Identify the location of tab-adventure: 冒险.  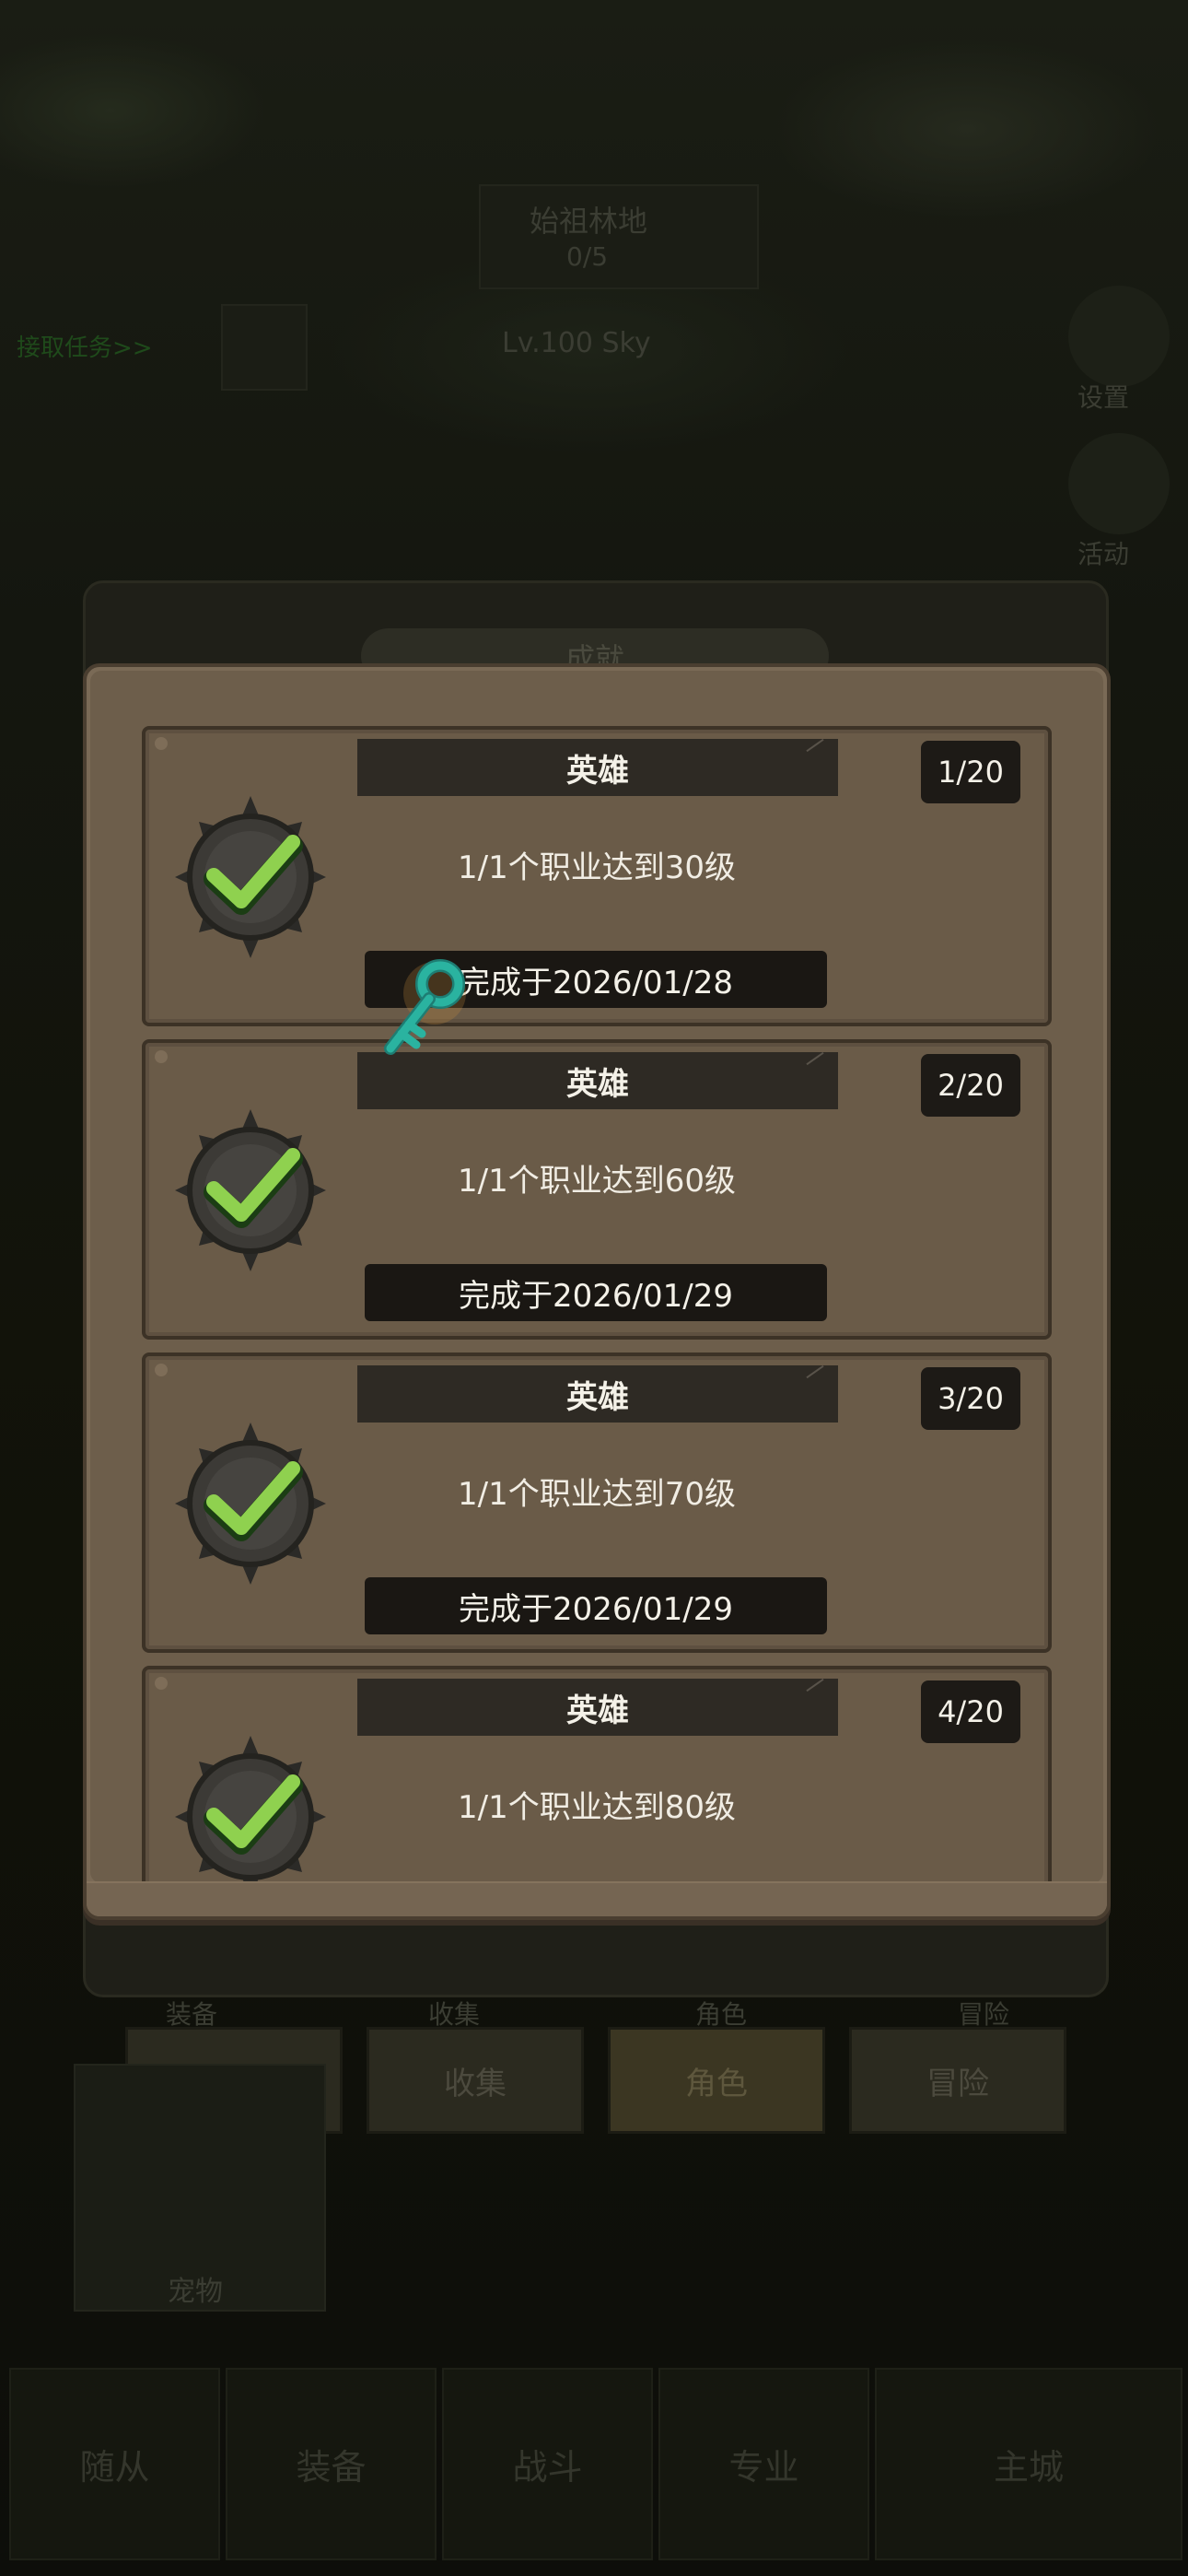
(957, 2080).